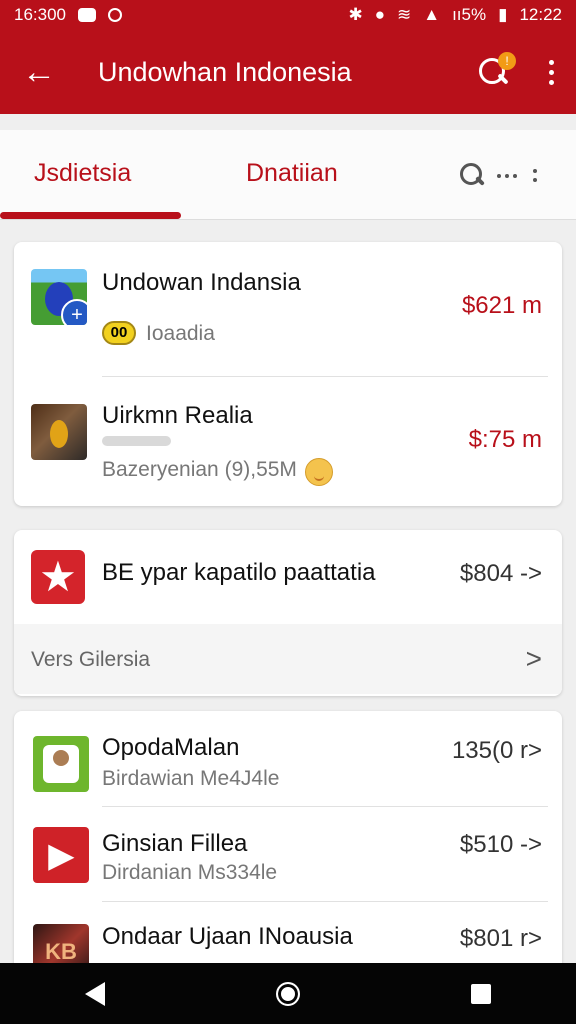  Describe the element at coordinates (91, 659) in the screenshot. I see `offer-footer-label: Vers Gilersia` at that location.